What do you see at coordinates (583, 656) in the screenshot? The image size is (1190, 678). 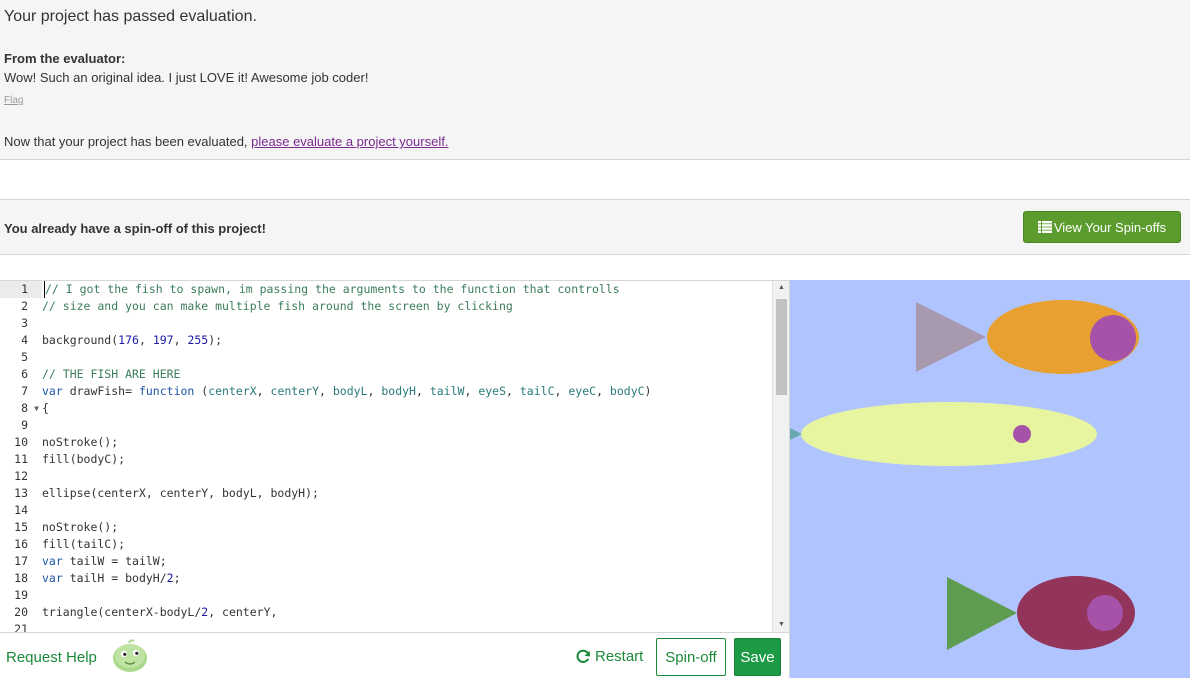 I see `restart-icon` at bounding box center [583, 656].